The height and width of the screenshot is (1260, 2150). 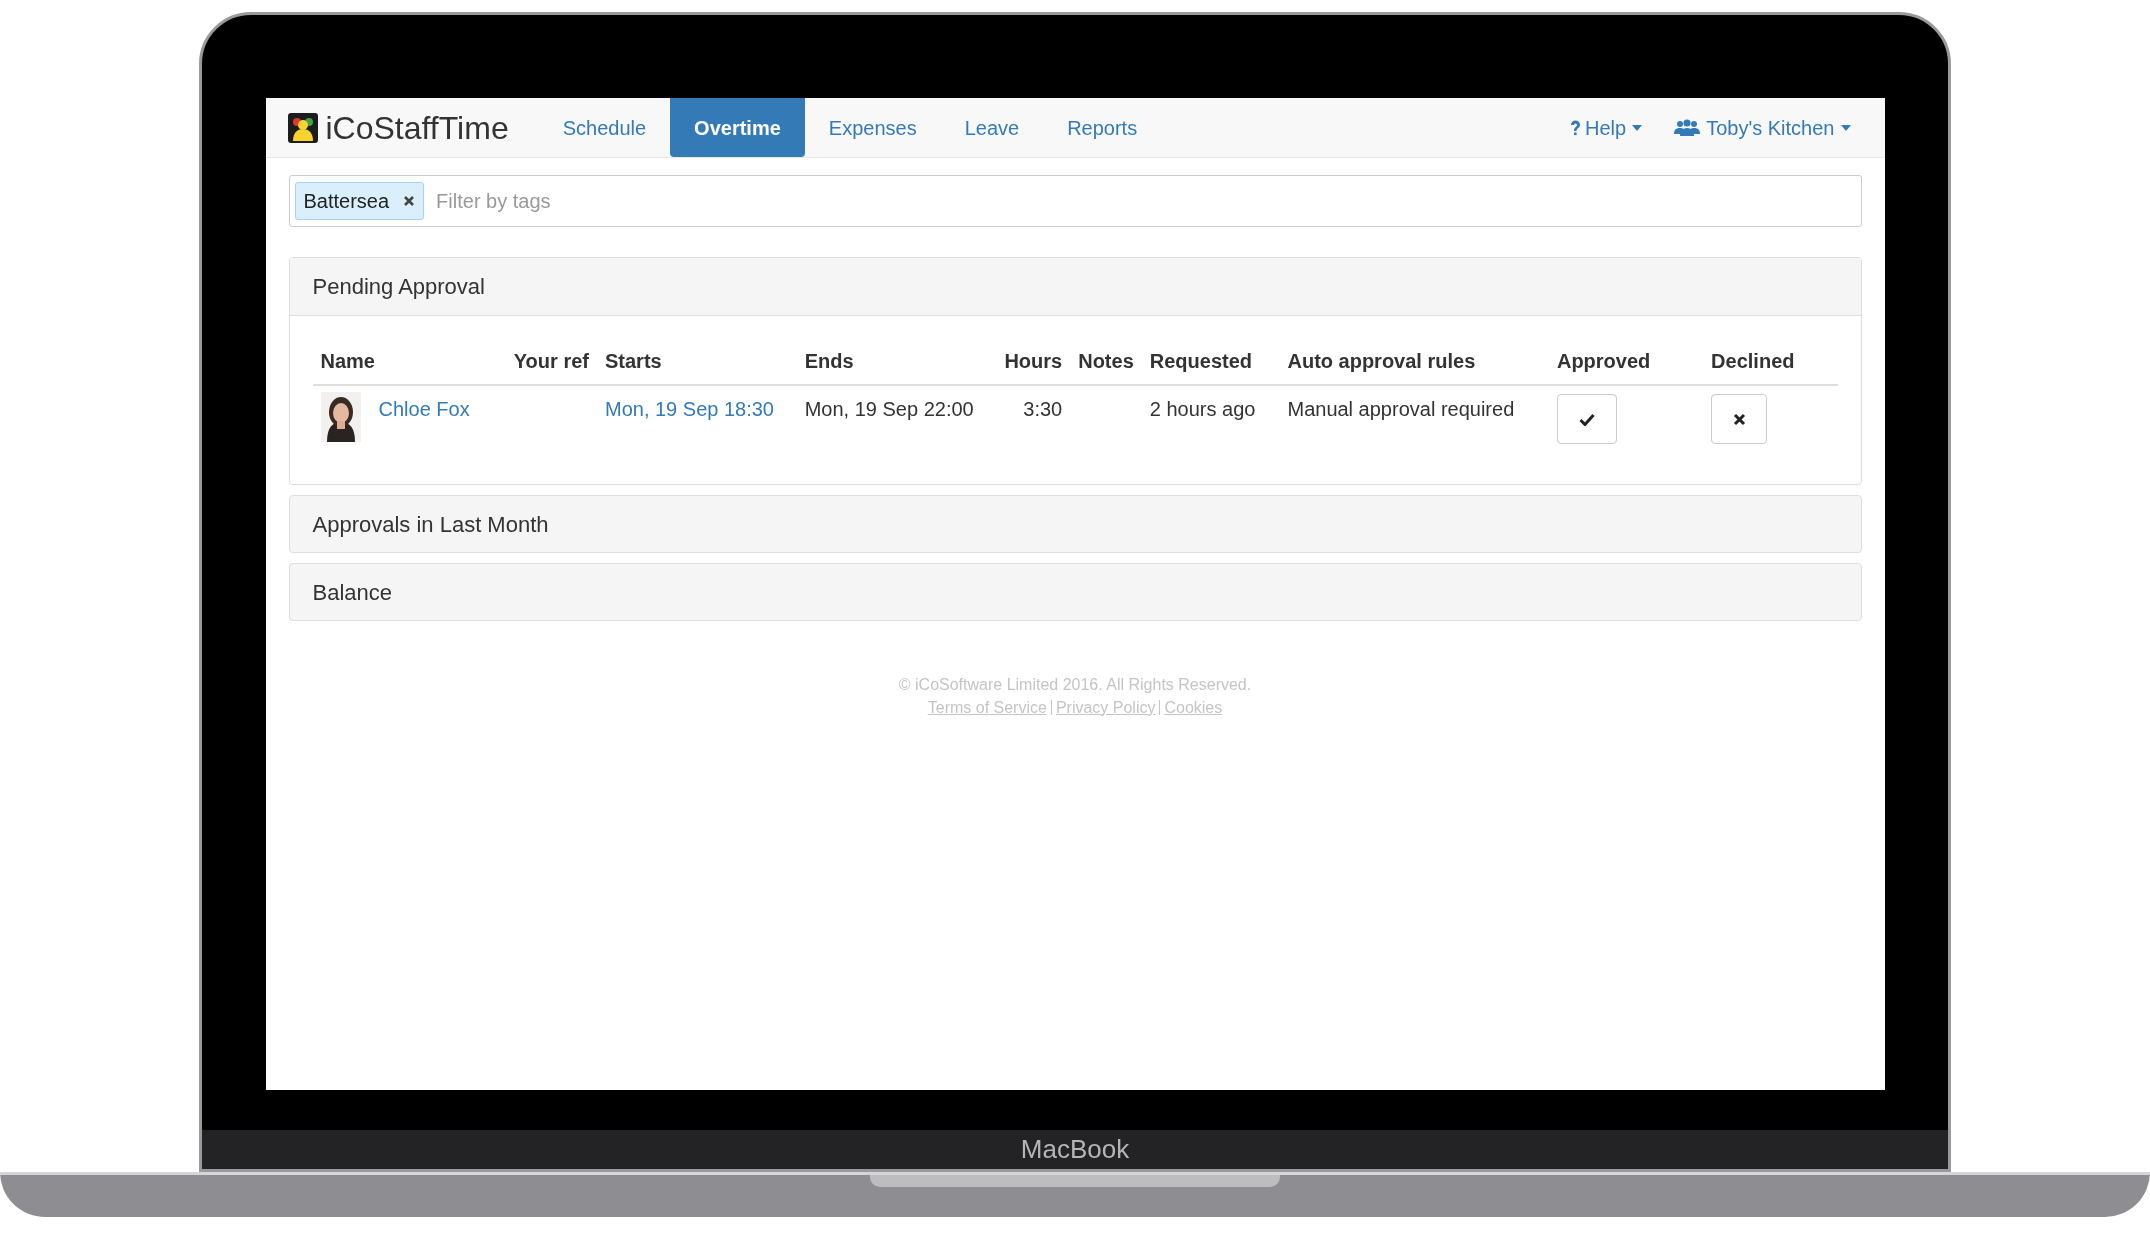 I want to click on panel-title: Balance, so click(x=352, y=592).